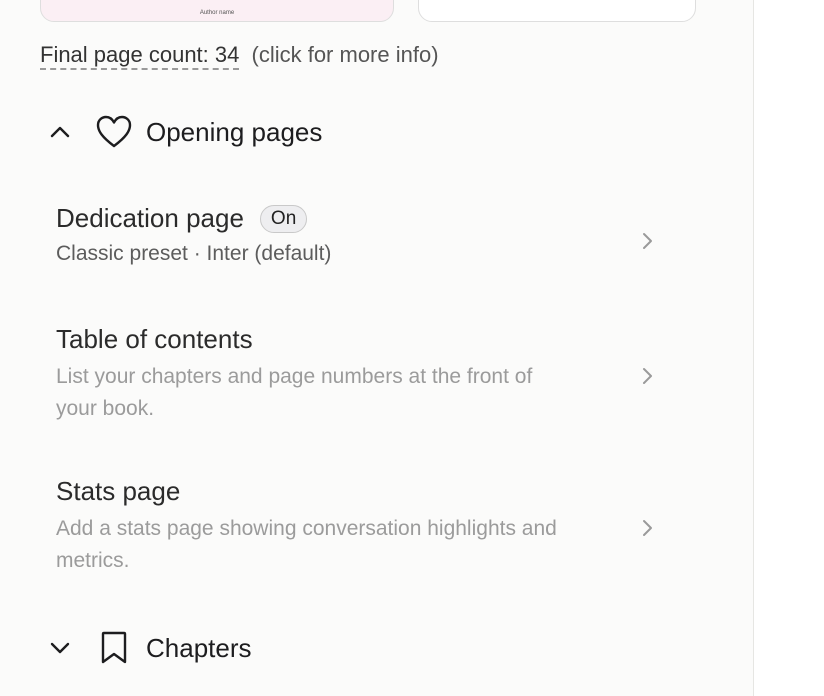  Describe the element at coordinates (60, 648) in the screenshot. I see `chevron-down-icon` at that location.